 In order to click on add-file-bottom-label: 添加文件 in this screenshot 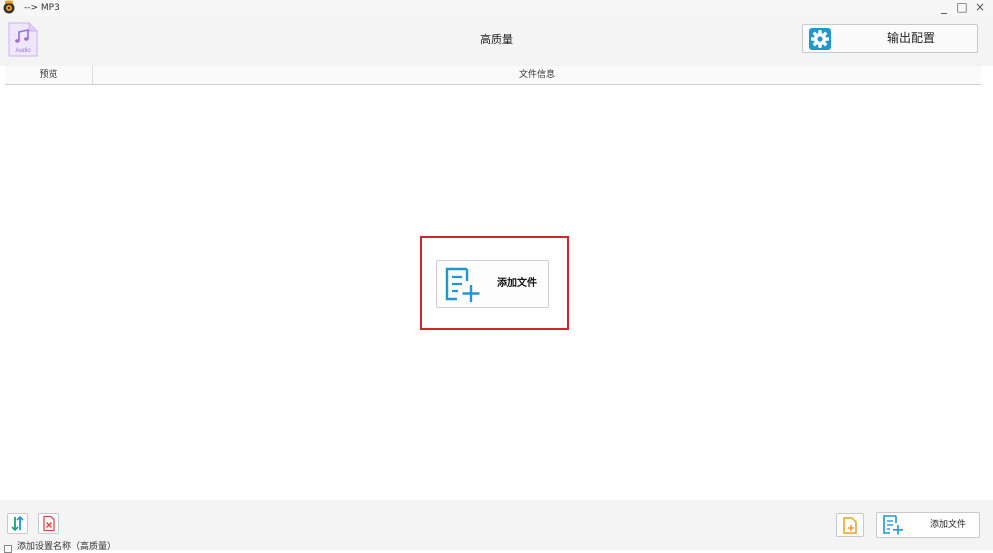, I will do `click(947, 525)`.